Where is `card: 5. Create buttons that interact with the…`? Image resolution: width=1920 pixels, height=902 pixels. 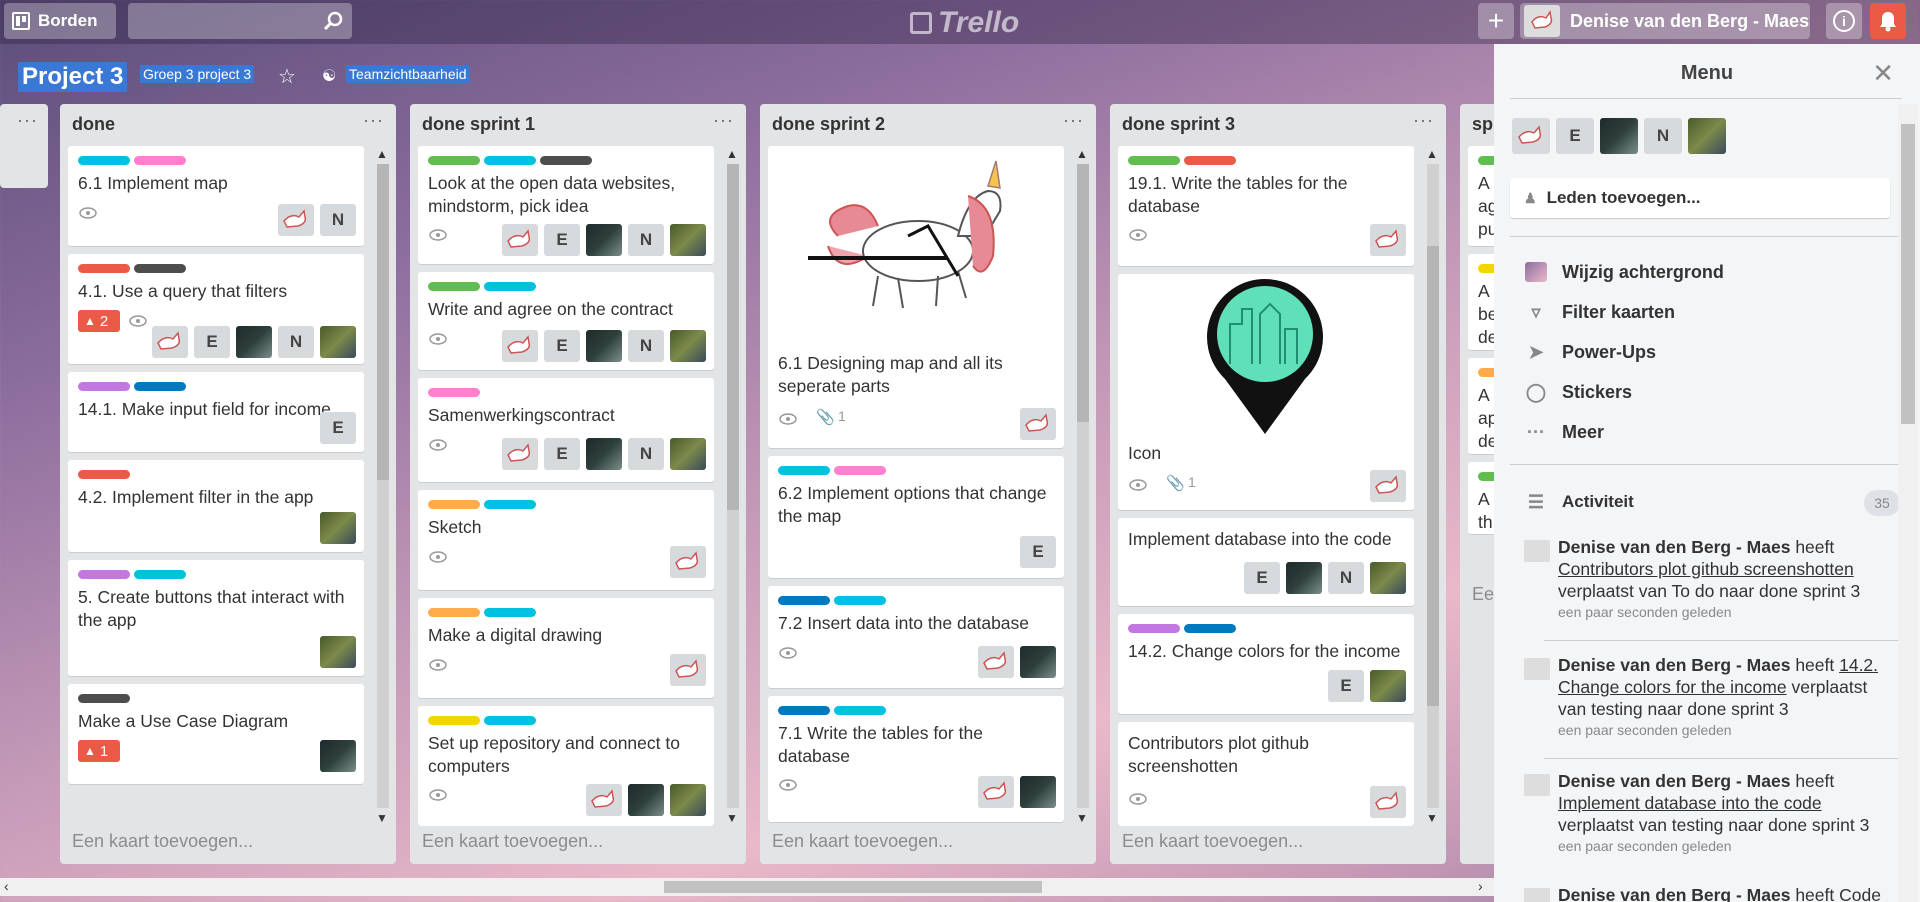
card: 5. Create buttons that interact with the… is located at coordinates (216, 618).